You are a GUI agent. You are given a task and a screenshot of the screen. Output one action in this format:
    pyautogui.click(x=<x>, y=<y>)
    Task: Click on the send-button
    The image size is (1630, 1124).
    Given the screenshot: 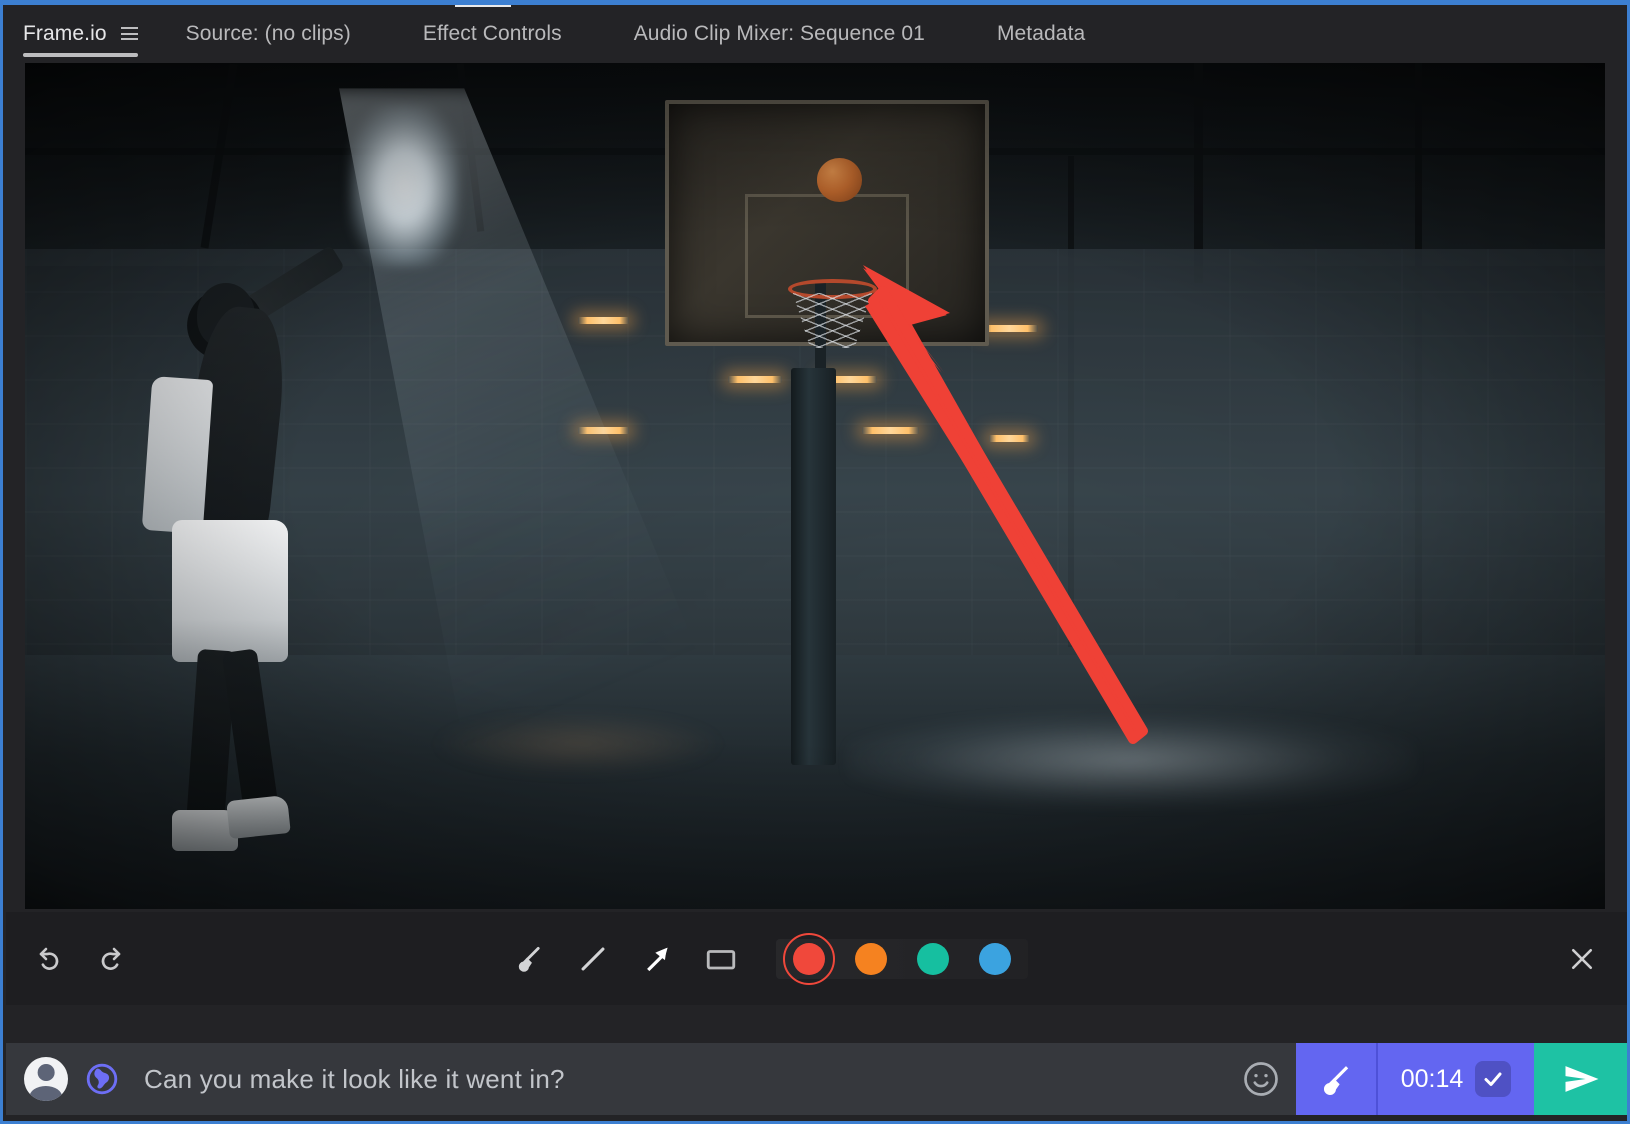 What is the action you would take?
    pyautogui.click(x=1580, y=1079)
    